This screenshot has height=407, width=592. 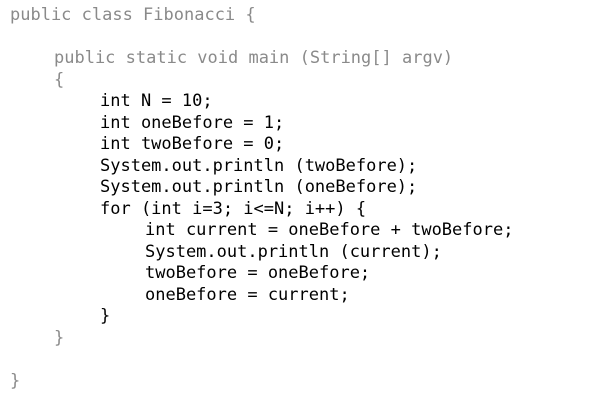 What do you see at coordinates (156, 101) in the screenshot?
I see `code-line-declare-n: int N = 10;` at bounding box center [156, 101].